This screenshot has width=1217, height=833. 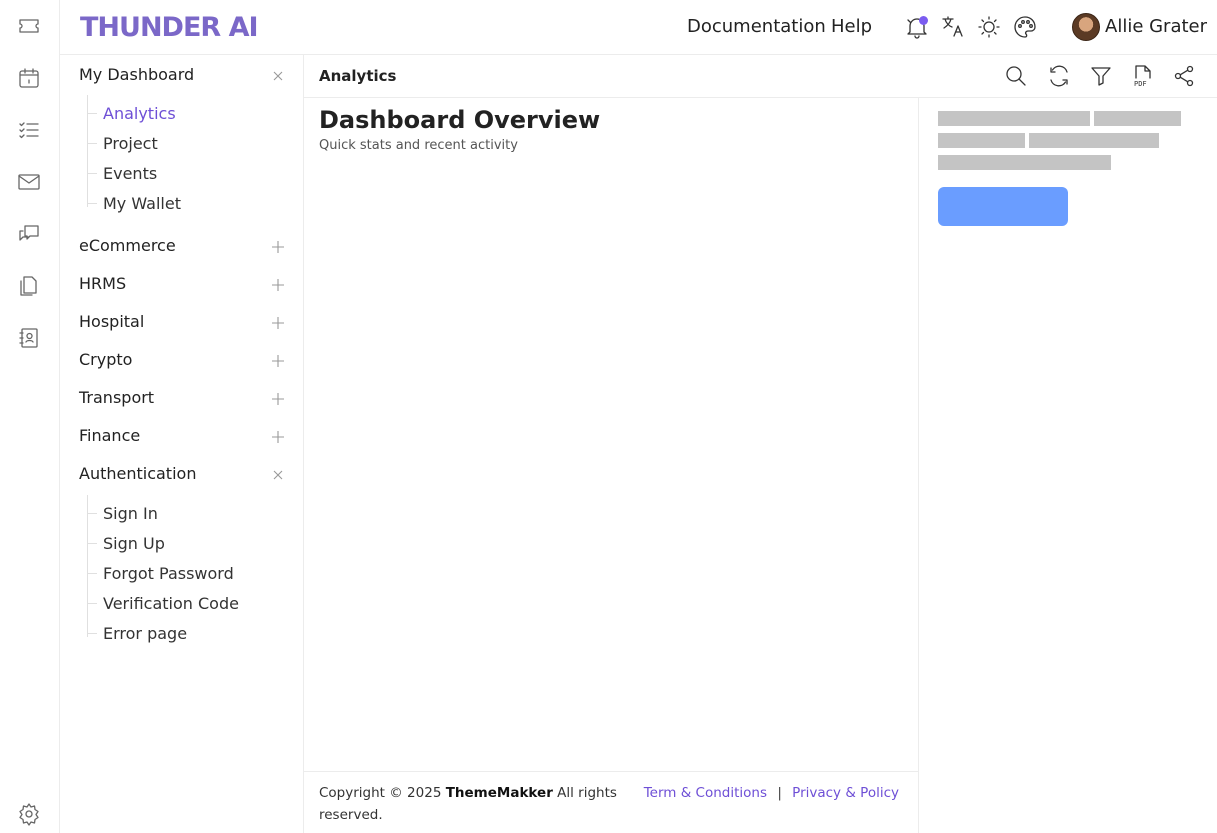 I want to click on filter-icon, so click(x=1101, y=76).